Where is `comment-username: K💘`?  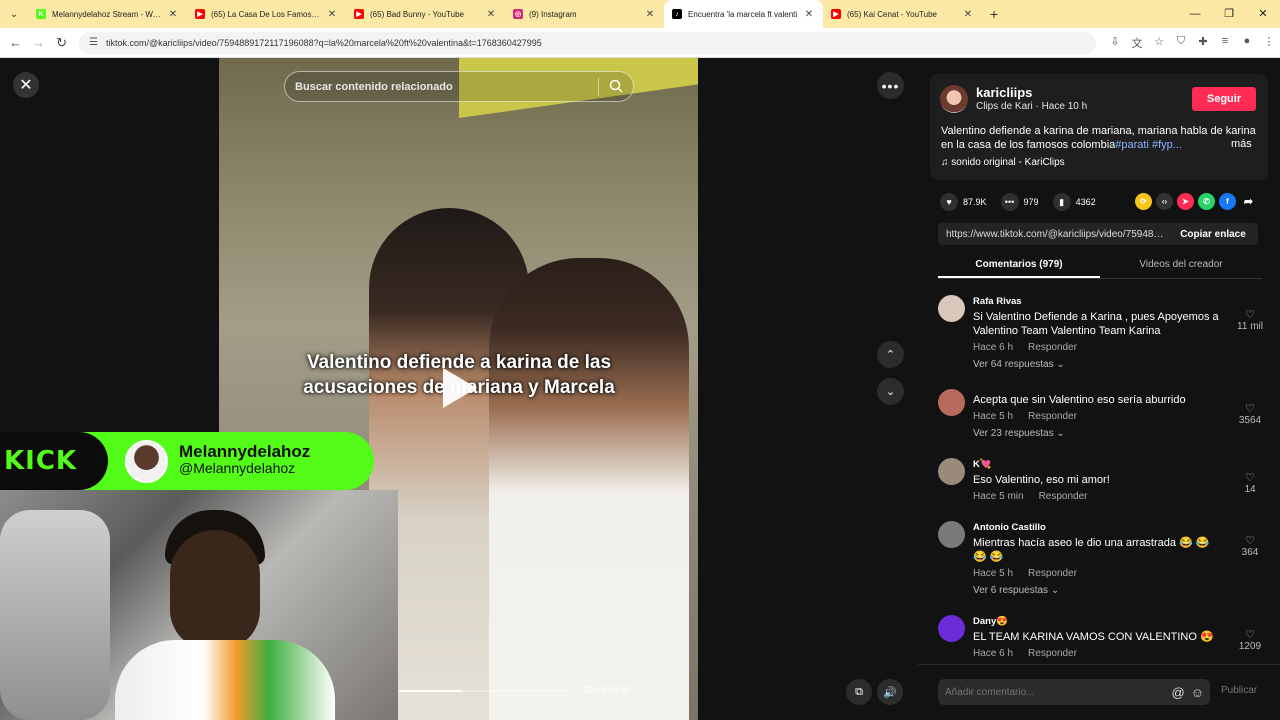 comment-username: K💘 is located at coordinates (1126, 460).